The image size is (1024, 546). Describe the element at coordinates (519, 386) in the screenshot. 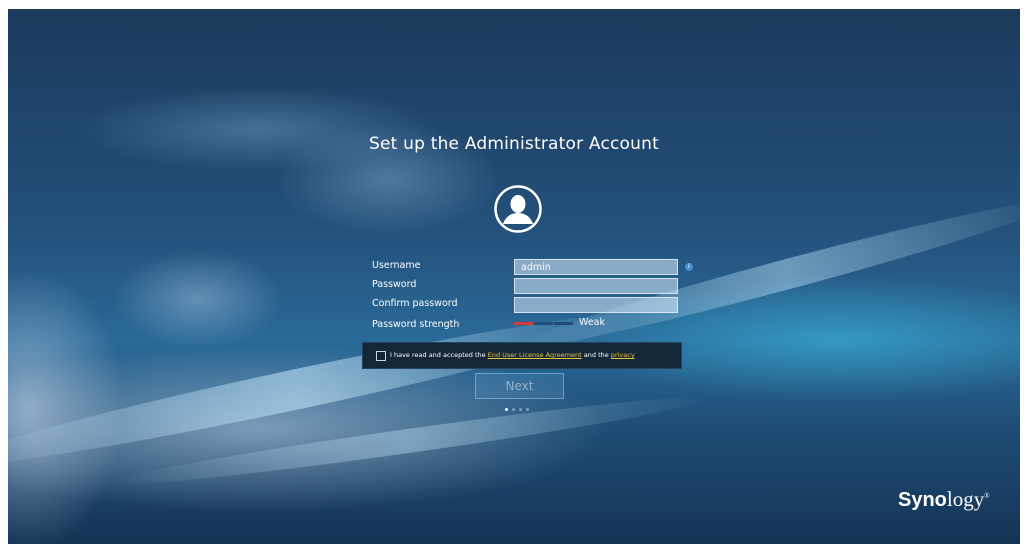

I see `next-button: Next` at that location.